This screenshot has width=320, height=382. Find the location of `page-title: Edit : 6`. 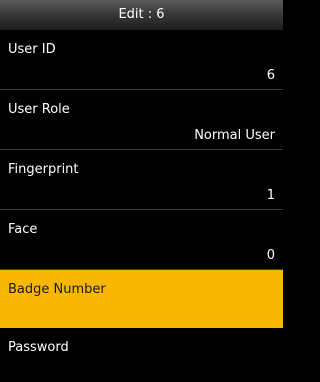

page-title: Edit : 6 is located at coordinates (141, 14).